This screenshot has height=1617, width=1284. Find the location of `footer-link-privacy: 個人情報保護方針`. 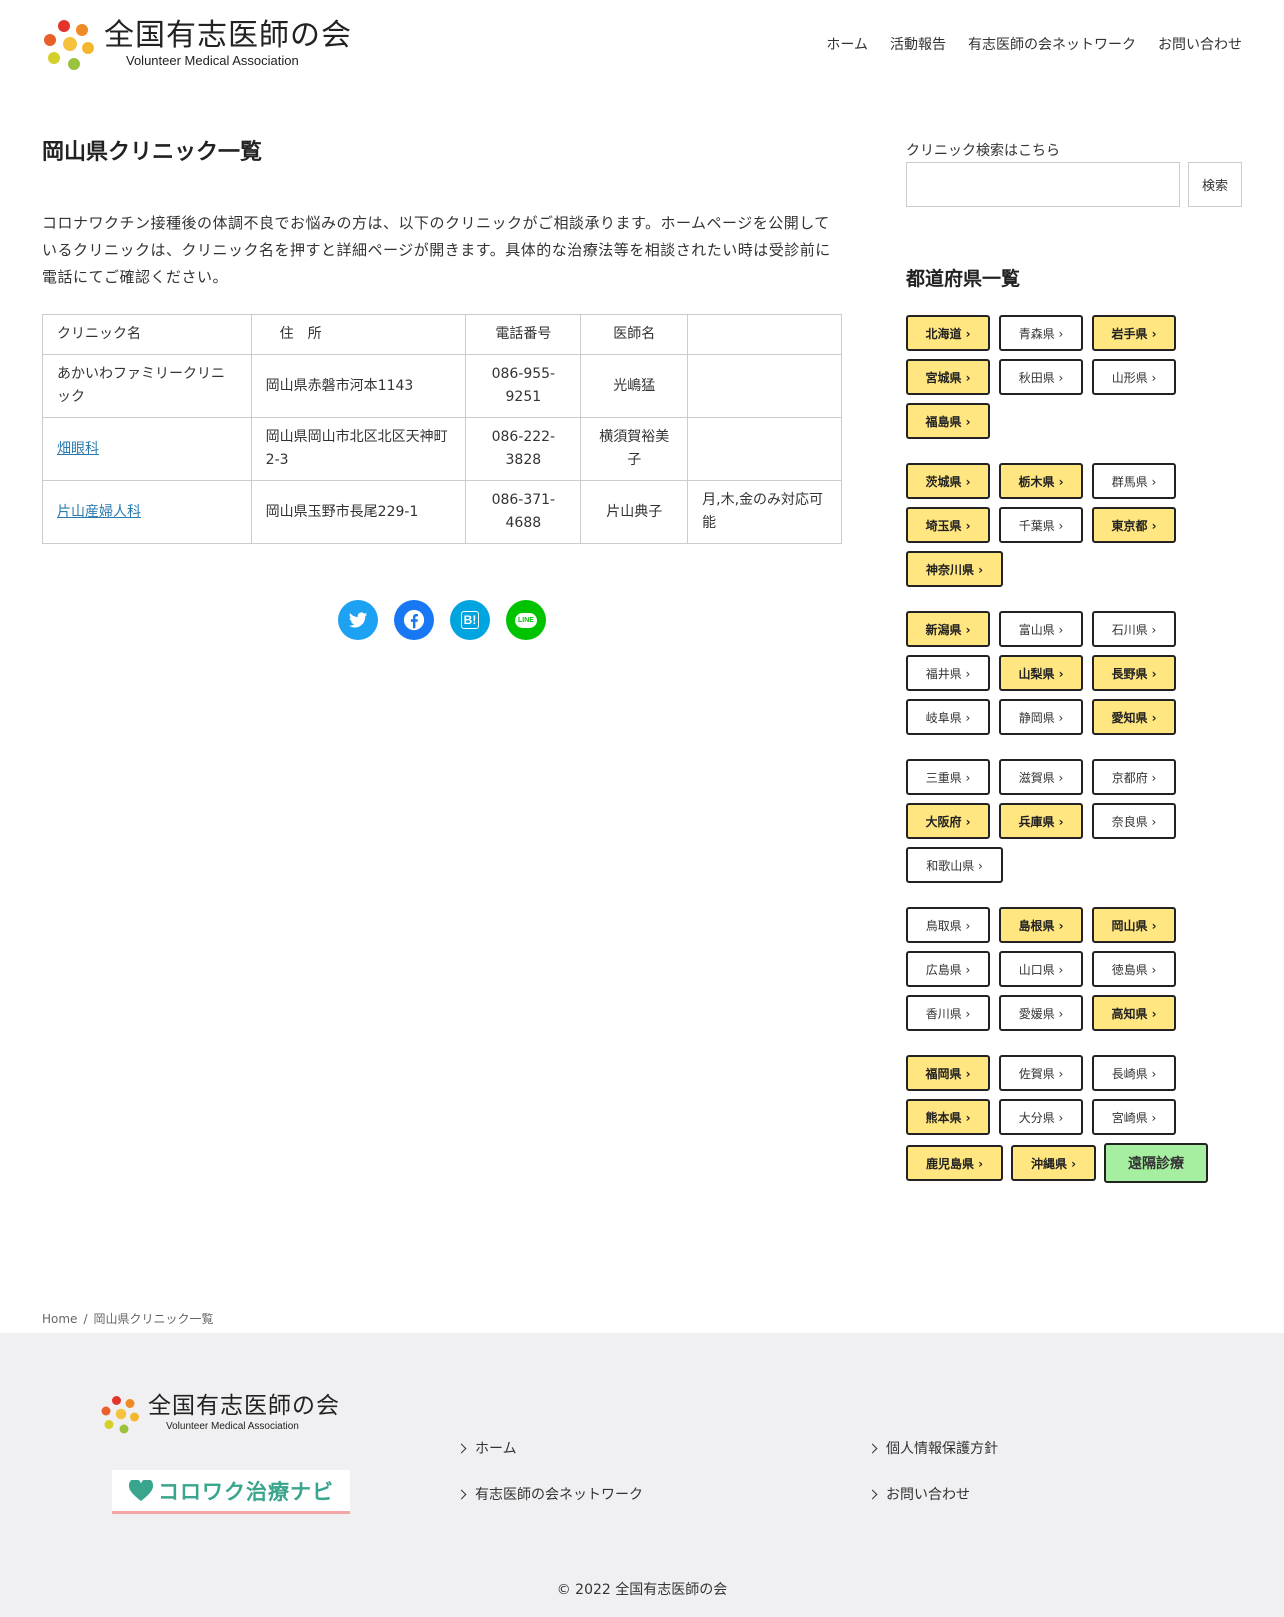

footer-link-privacy: 個人情報保護方針 is located at coordinates (932, 1448).